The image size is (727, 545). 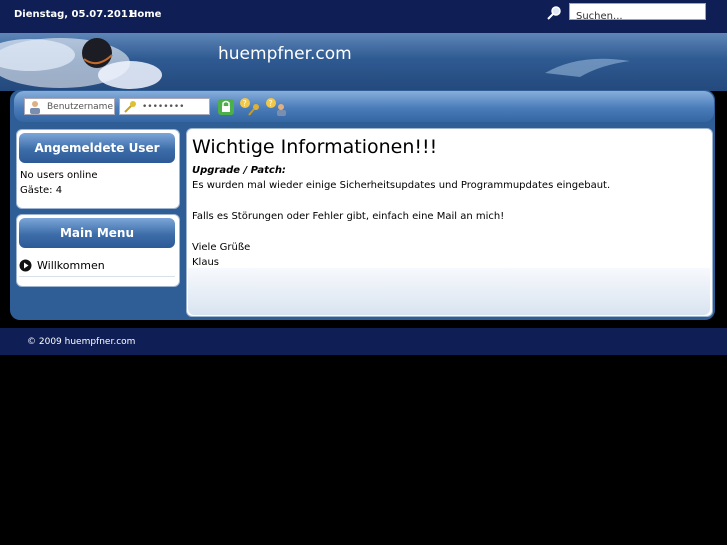 What do you see at coordinates (226, 107) in the screenshot?
I see `login-lock-icon` at bounding box center [226, 107].